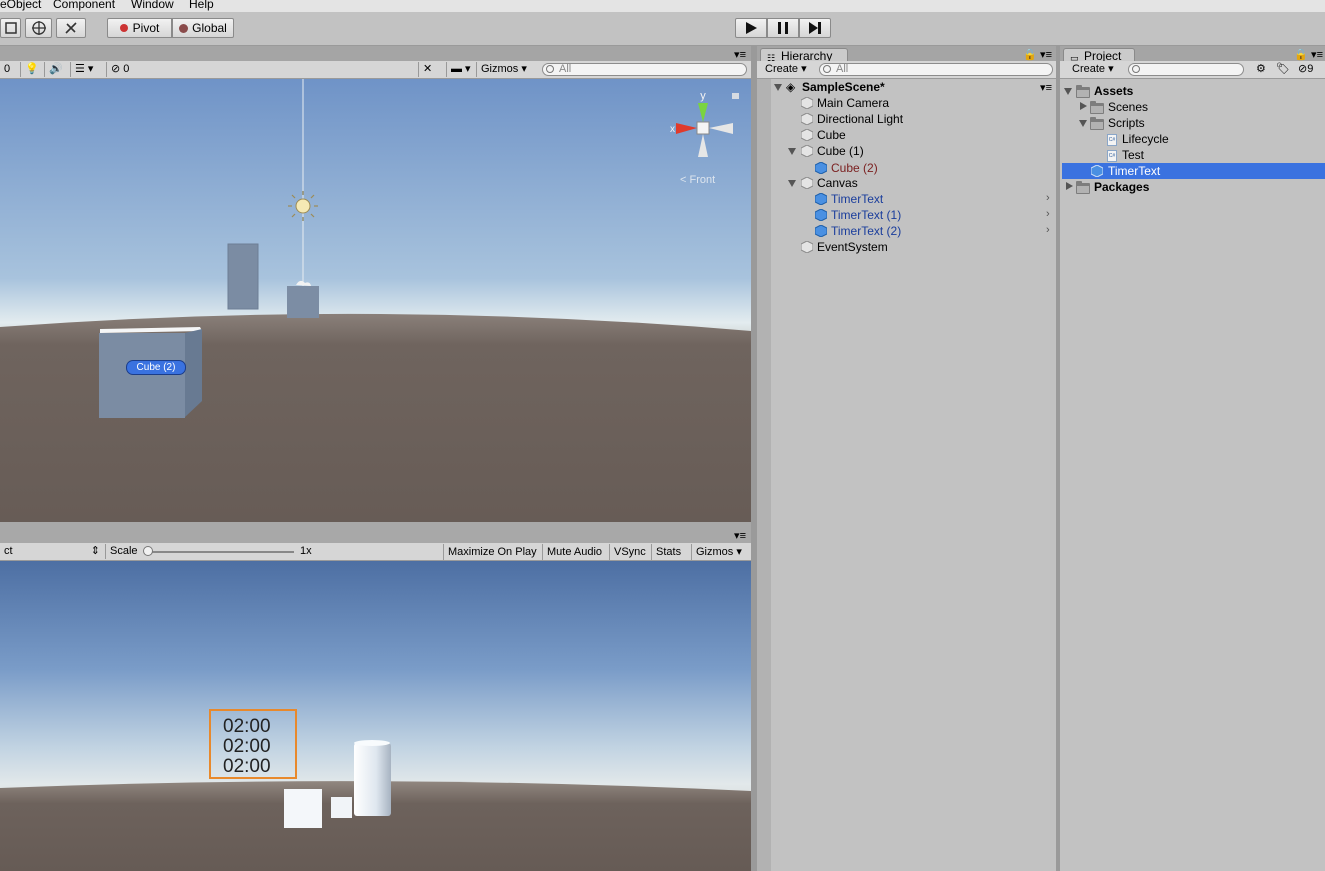 This screenshot has height=871, width=1325. I want to click on pivot-label: Pivot, so click(146, 28).